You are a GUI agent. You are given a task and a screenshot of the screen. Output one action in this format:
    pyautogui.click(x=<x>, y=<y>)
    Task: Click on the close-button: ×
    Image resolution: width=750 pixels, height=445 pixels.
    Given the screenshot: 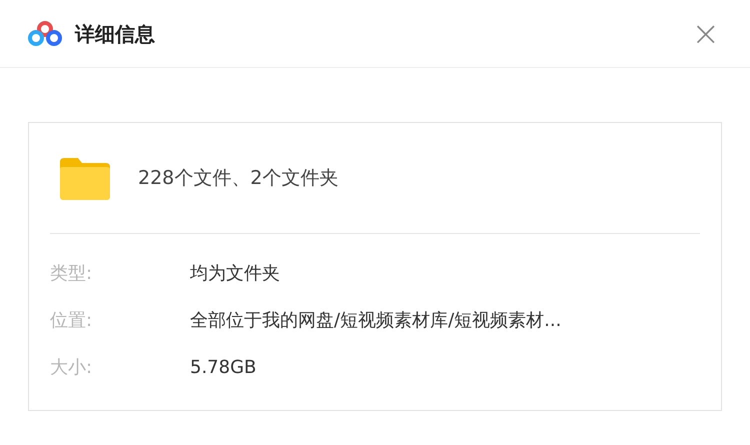 What is the action you would take?
    pyautogui.click(x=706, y=33)
    